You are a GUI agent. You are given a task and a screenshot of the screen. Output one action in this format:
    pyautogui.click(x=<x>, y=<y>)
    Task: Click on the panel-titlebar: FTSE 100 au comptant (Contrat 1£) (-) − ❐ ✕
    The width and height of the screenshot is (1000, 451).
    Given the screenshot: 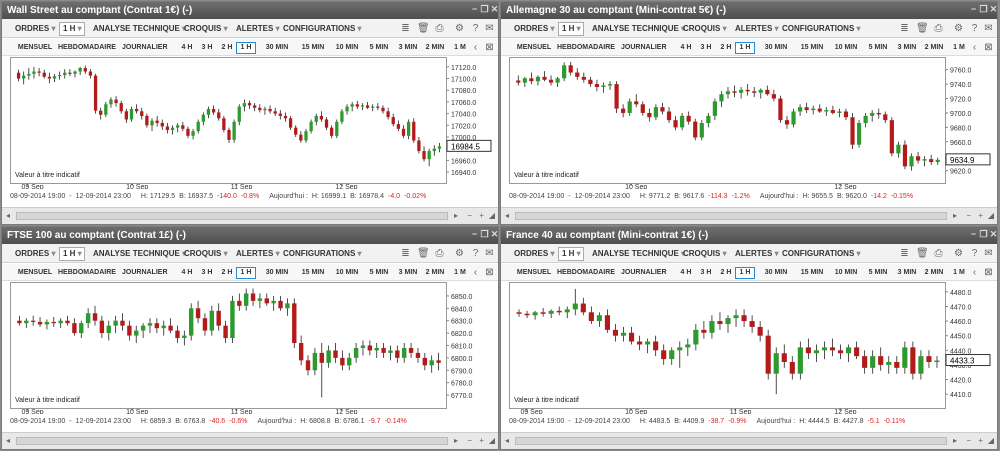 What is the action you would take?
    pyautogui.click(x=250, y=235)
    